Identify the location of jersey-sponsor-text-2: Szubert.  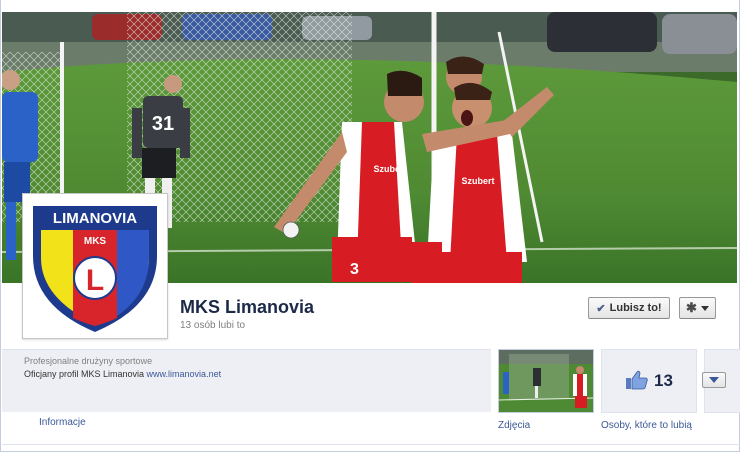
(477, 181).